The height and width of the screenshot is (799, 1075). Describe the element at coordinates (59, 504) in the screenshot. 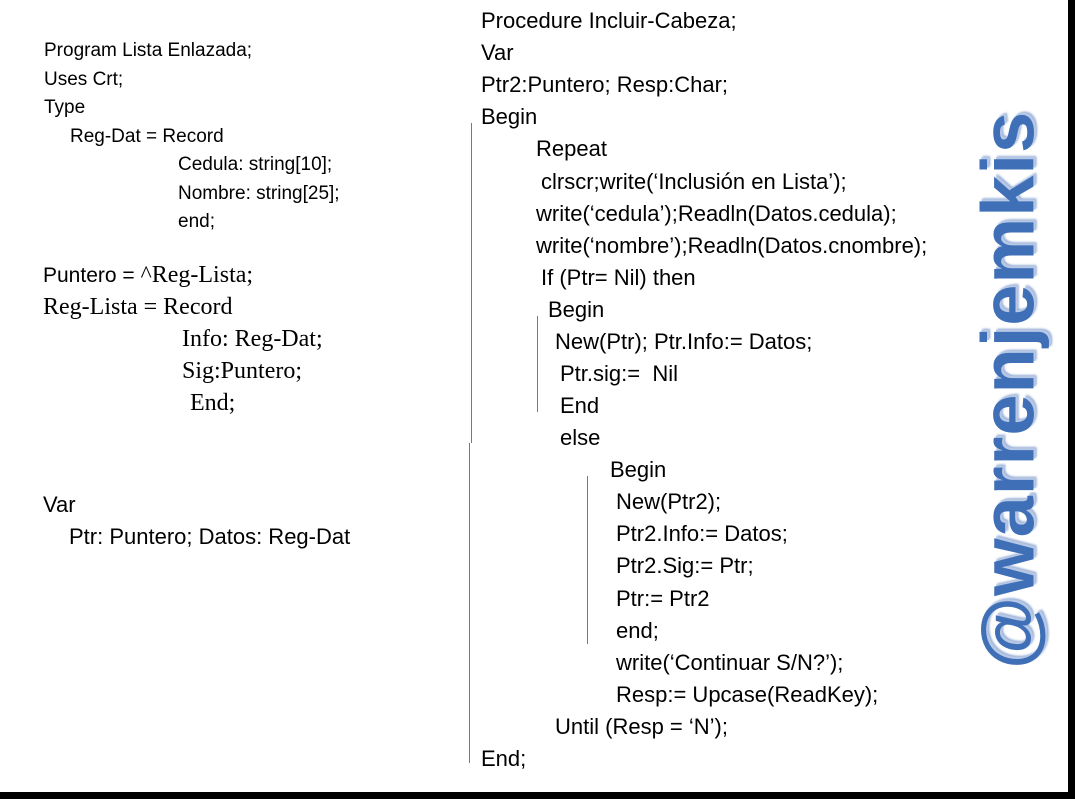

I see `var-line: Var` at that location.